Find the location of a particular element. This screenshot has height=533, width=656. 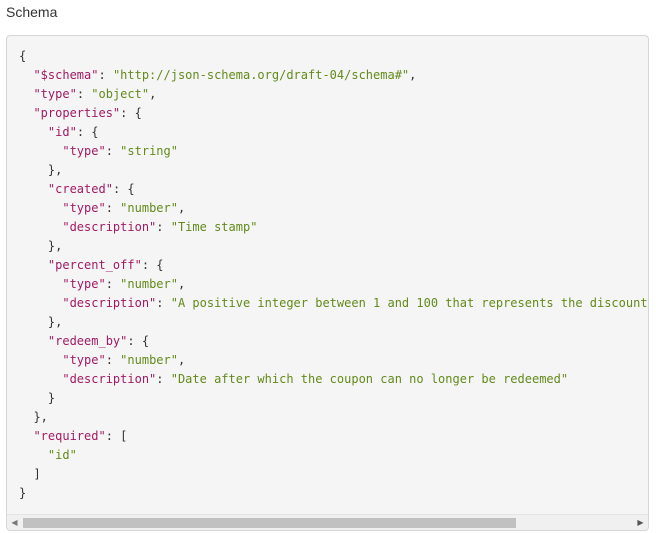

json-key: "properties" is located at coordinates (77, 113).